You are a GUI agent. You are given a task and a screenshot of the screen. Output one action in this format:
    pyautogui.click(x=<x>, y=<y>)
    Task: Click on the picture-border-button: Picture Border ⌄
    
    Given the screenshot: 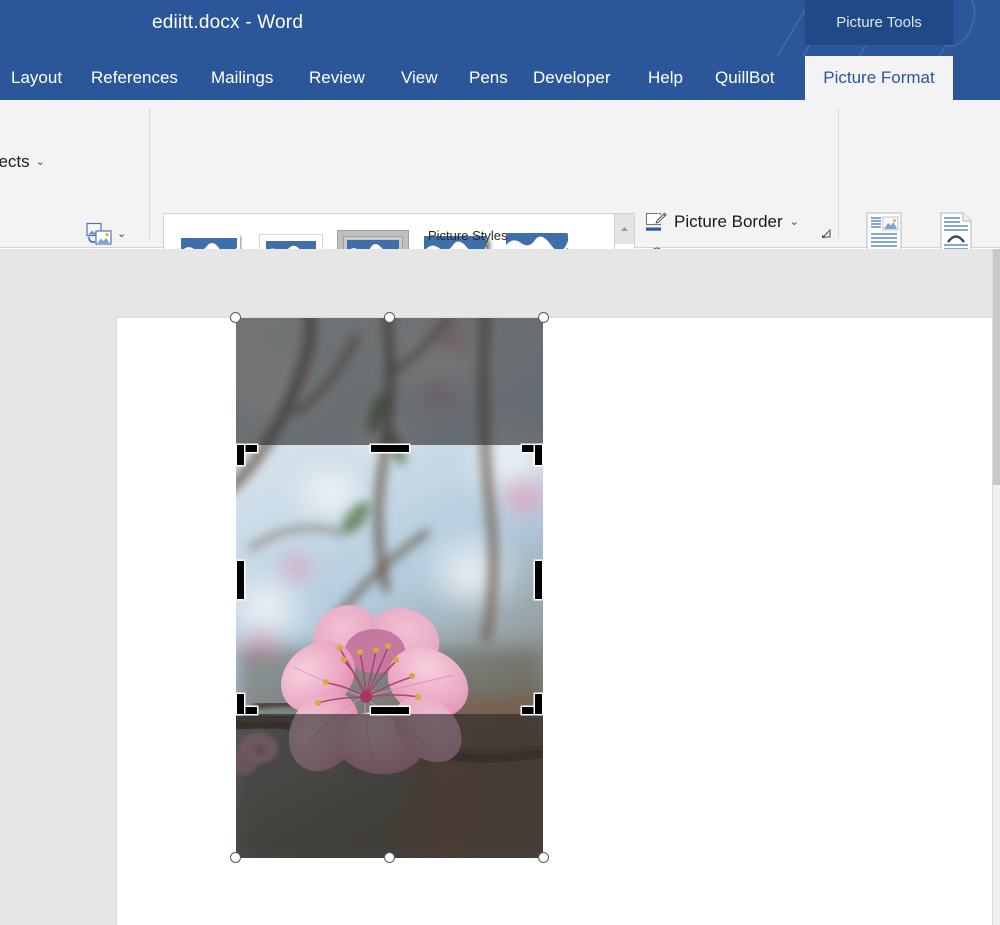 What is the action you would take?
    pyautogui.click(x=722, y=222)
    